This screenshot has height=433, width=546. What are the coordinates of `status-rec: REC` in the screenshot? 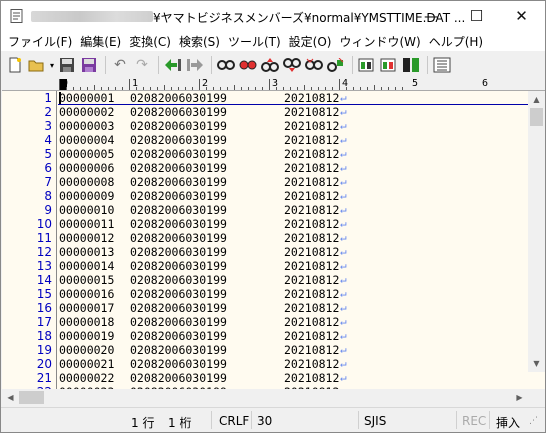 It's located at (474, 421).